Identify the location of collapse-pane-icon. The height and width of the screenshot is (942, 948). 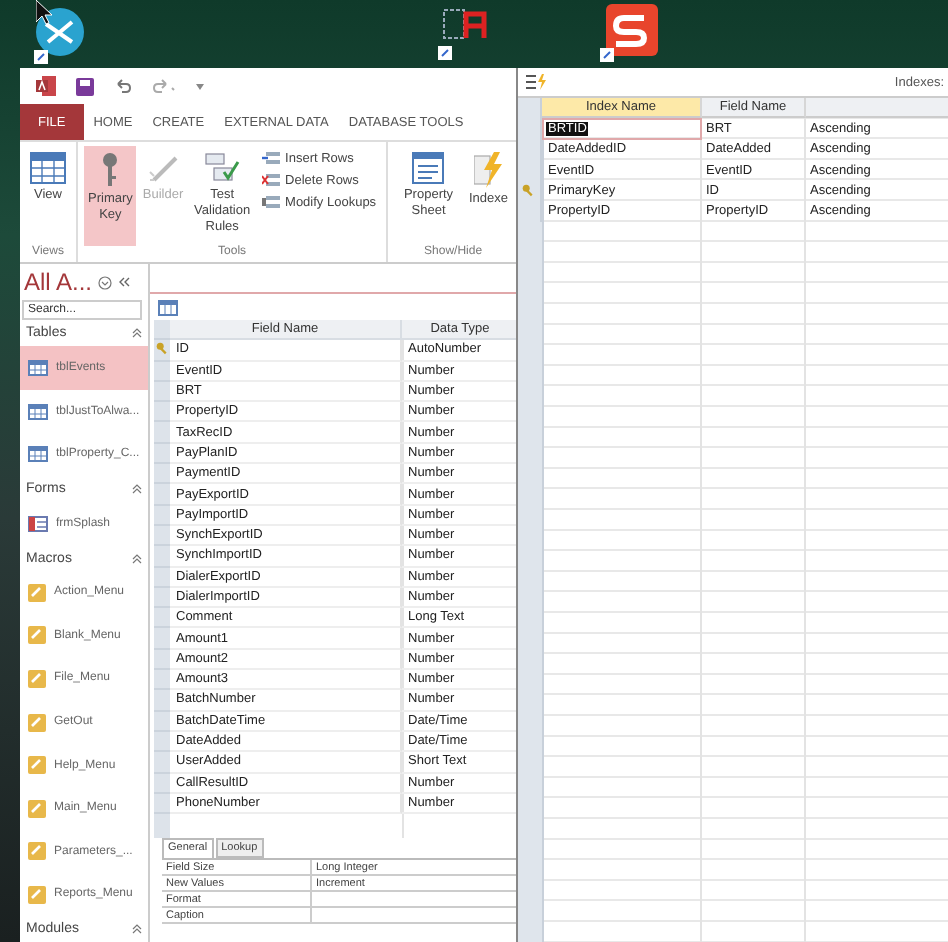
(124, 282).